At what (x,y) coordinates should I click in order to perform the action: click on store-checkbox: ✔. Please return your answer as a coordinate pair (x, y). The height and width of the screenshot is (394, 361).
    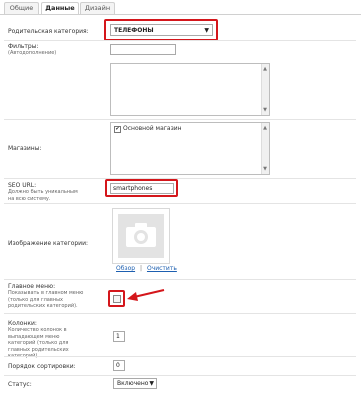
    Looking at the image, I should click on (117, 129).